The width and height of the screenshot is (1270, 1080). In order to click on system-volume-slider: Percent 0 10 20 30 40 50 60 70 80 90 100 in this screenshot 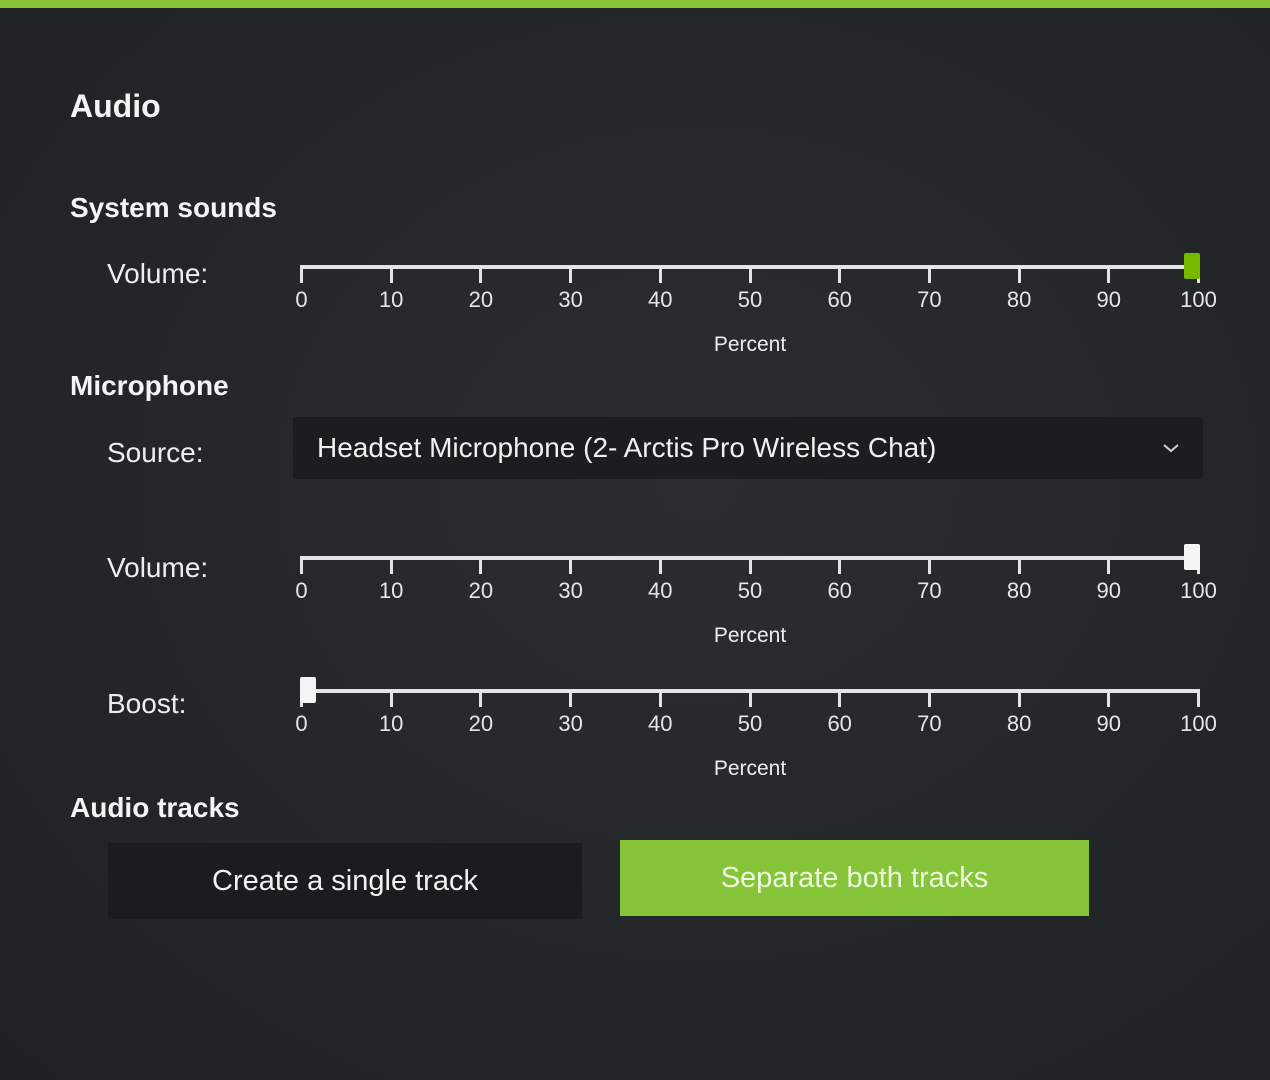, I will do `click(756, 309)`.